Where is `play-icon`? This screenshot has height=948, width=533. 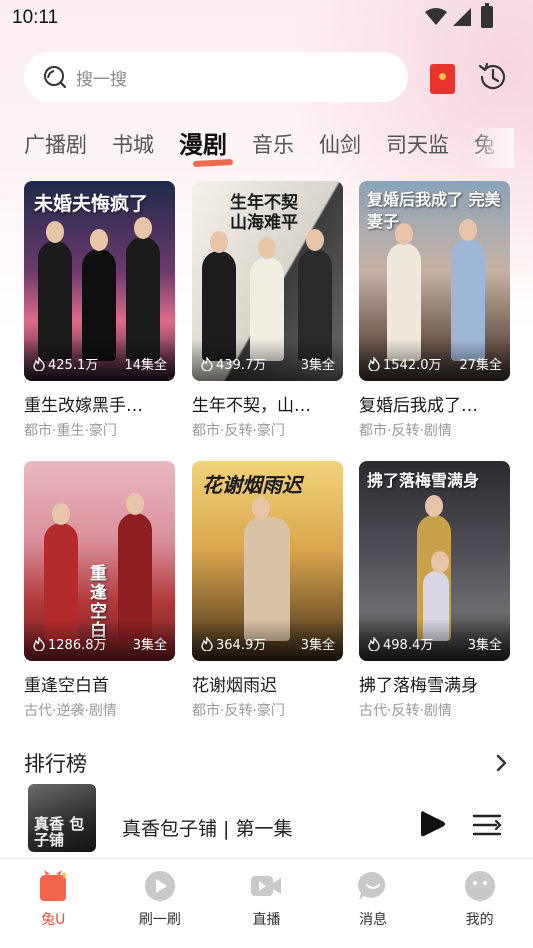 play-icon is located at coordinates (433, 824).